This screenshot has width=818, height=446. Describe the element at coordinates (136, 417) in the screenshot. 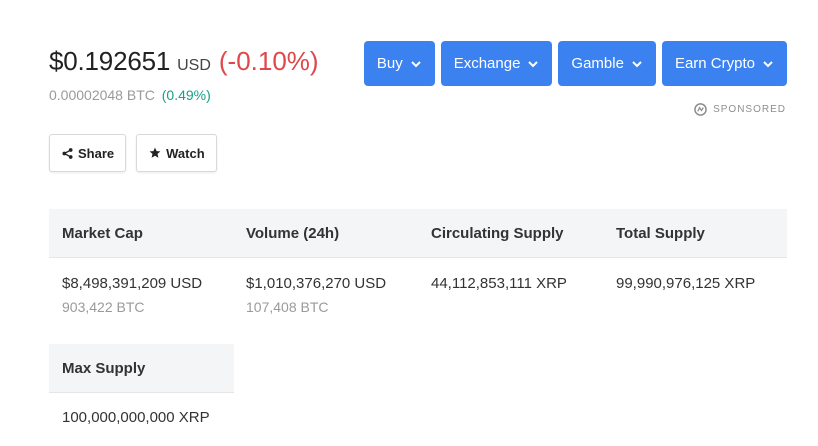

I see `max-supply-value: 100,000,000,000 XRP` at that location.